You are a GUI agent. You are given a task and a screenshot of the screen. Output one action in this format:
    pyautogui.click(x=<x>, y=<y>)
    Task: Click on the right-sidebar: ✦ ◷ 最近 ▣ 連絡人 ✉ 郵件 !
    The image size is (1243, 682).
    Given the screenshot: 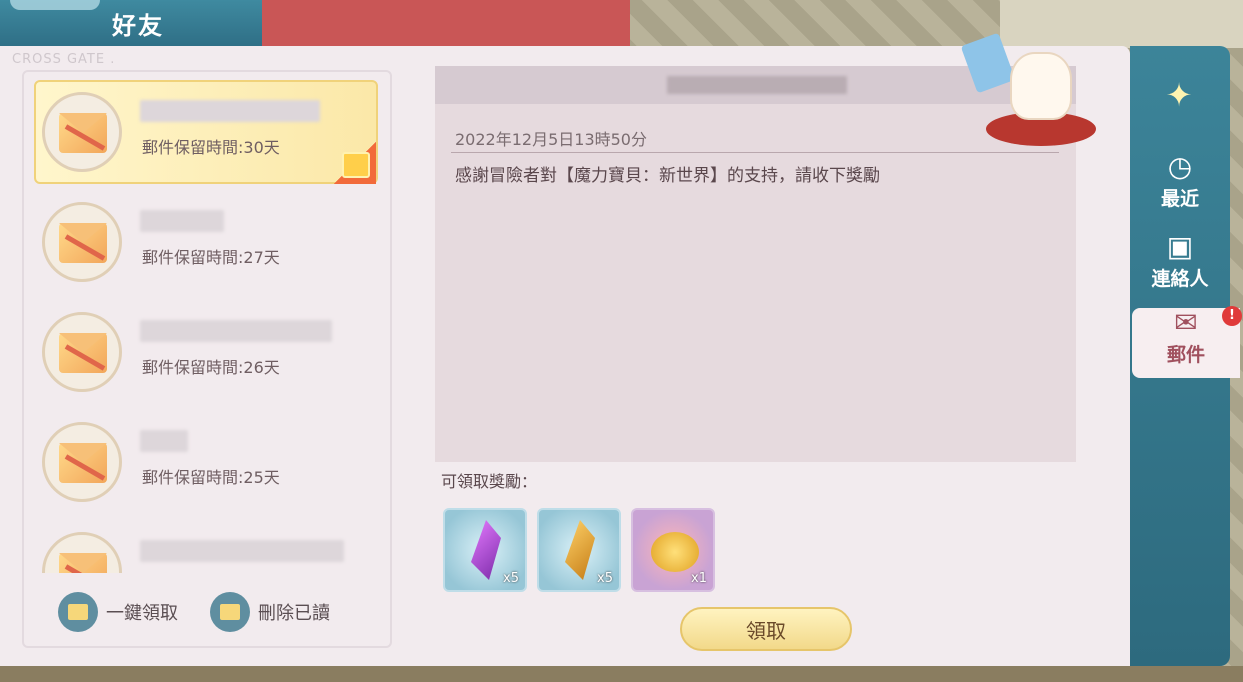 What is the action you would take?
    pyautogui.click(x=1186, y=356)
    